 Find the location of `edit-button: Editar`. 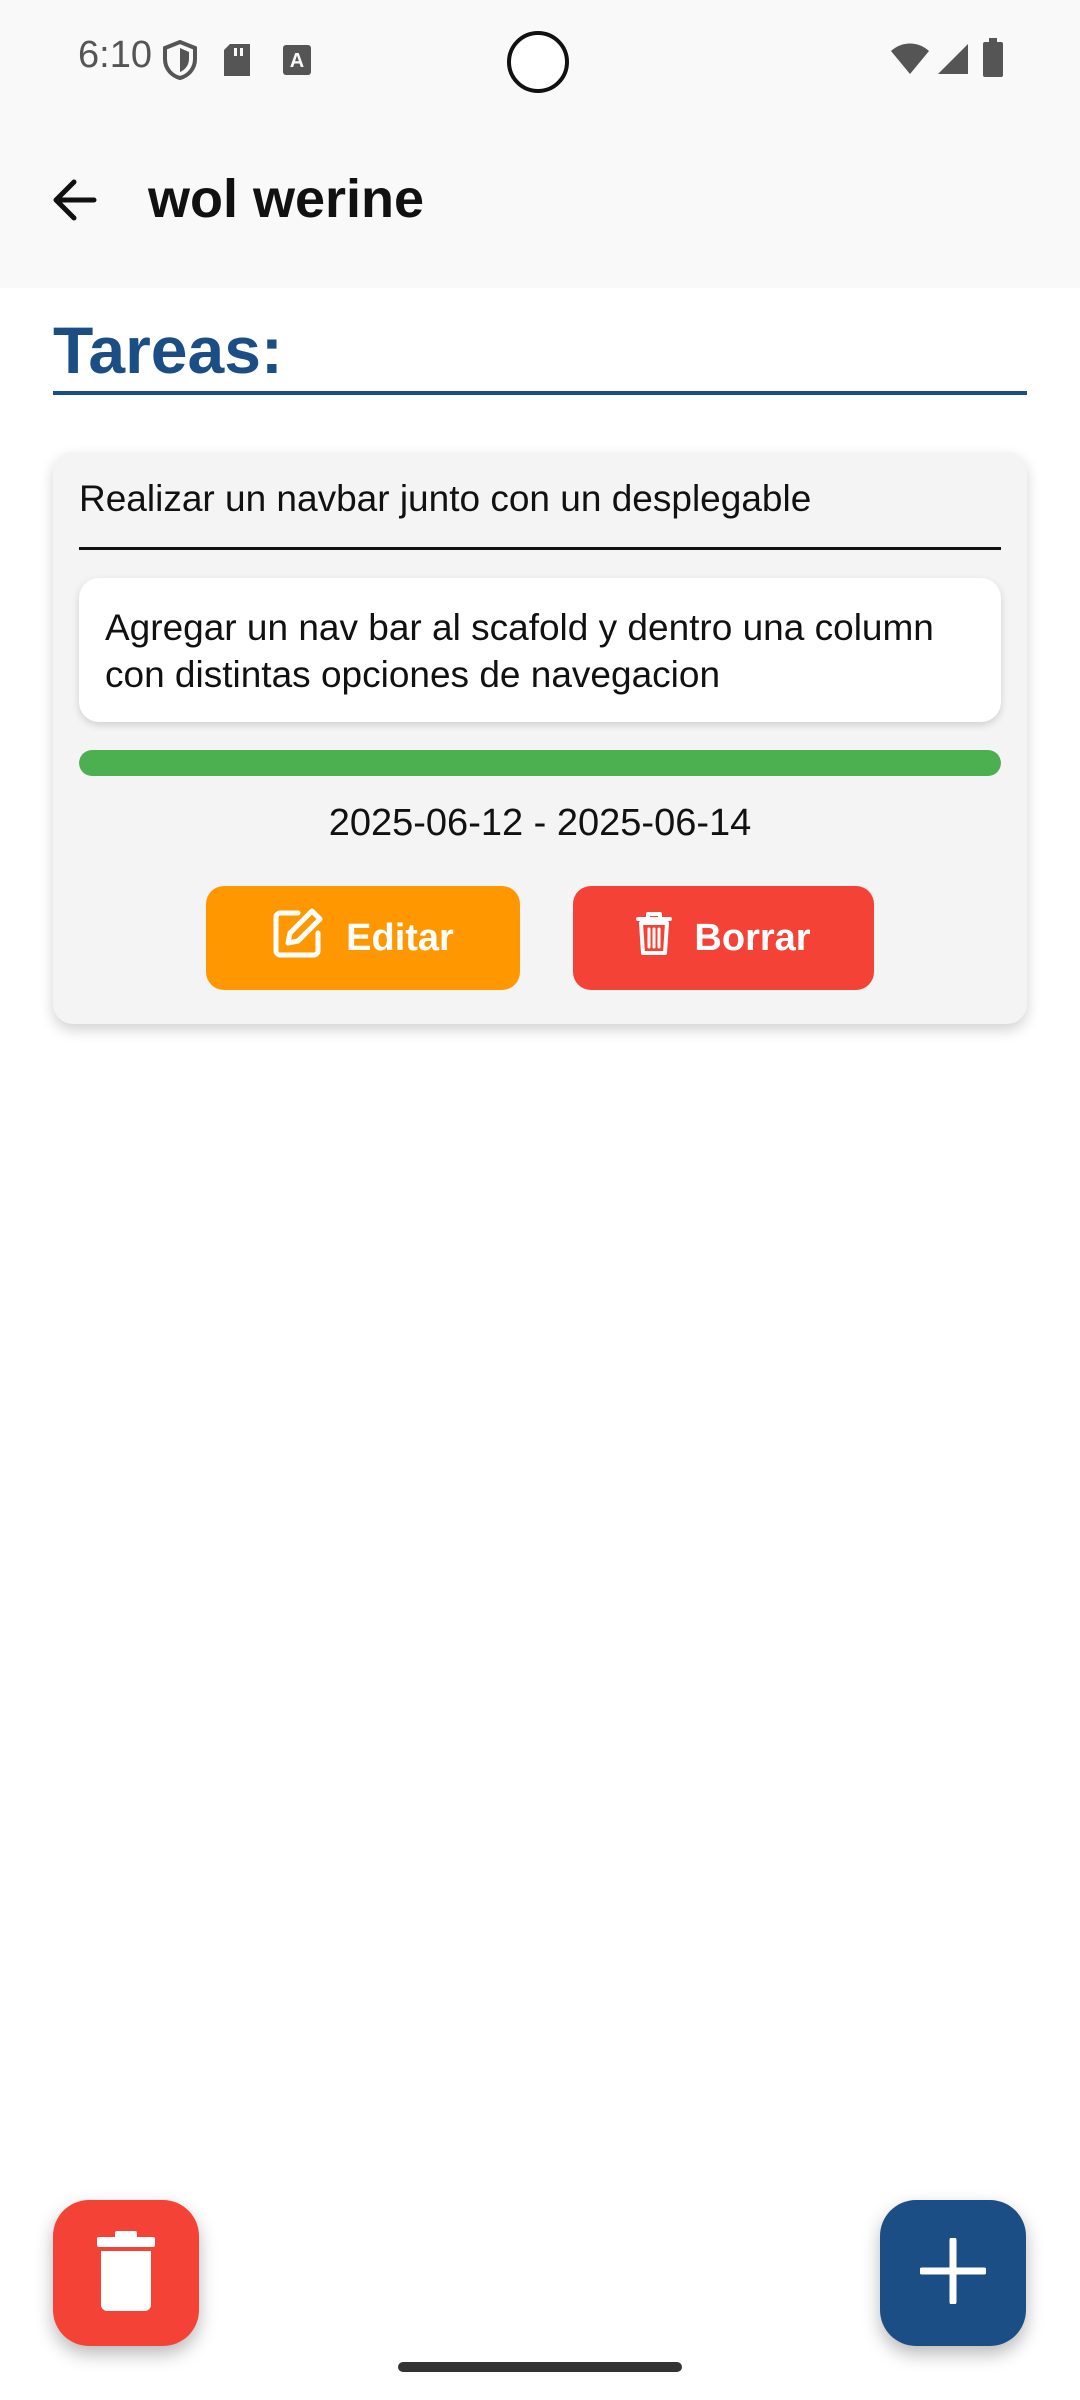

edit-button: Editar is located at coordinates (363, 938).